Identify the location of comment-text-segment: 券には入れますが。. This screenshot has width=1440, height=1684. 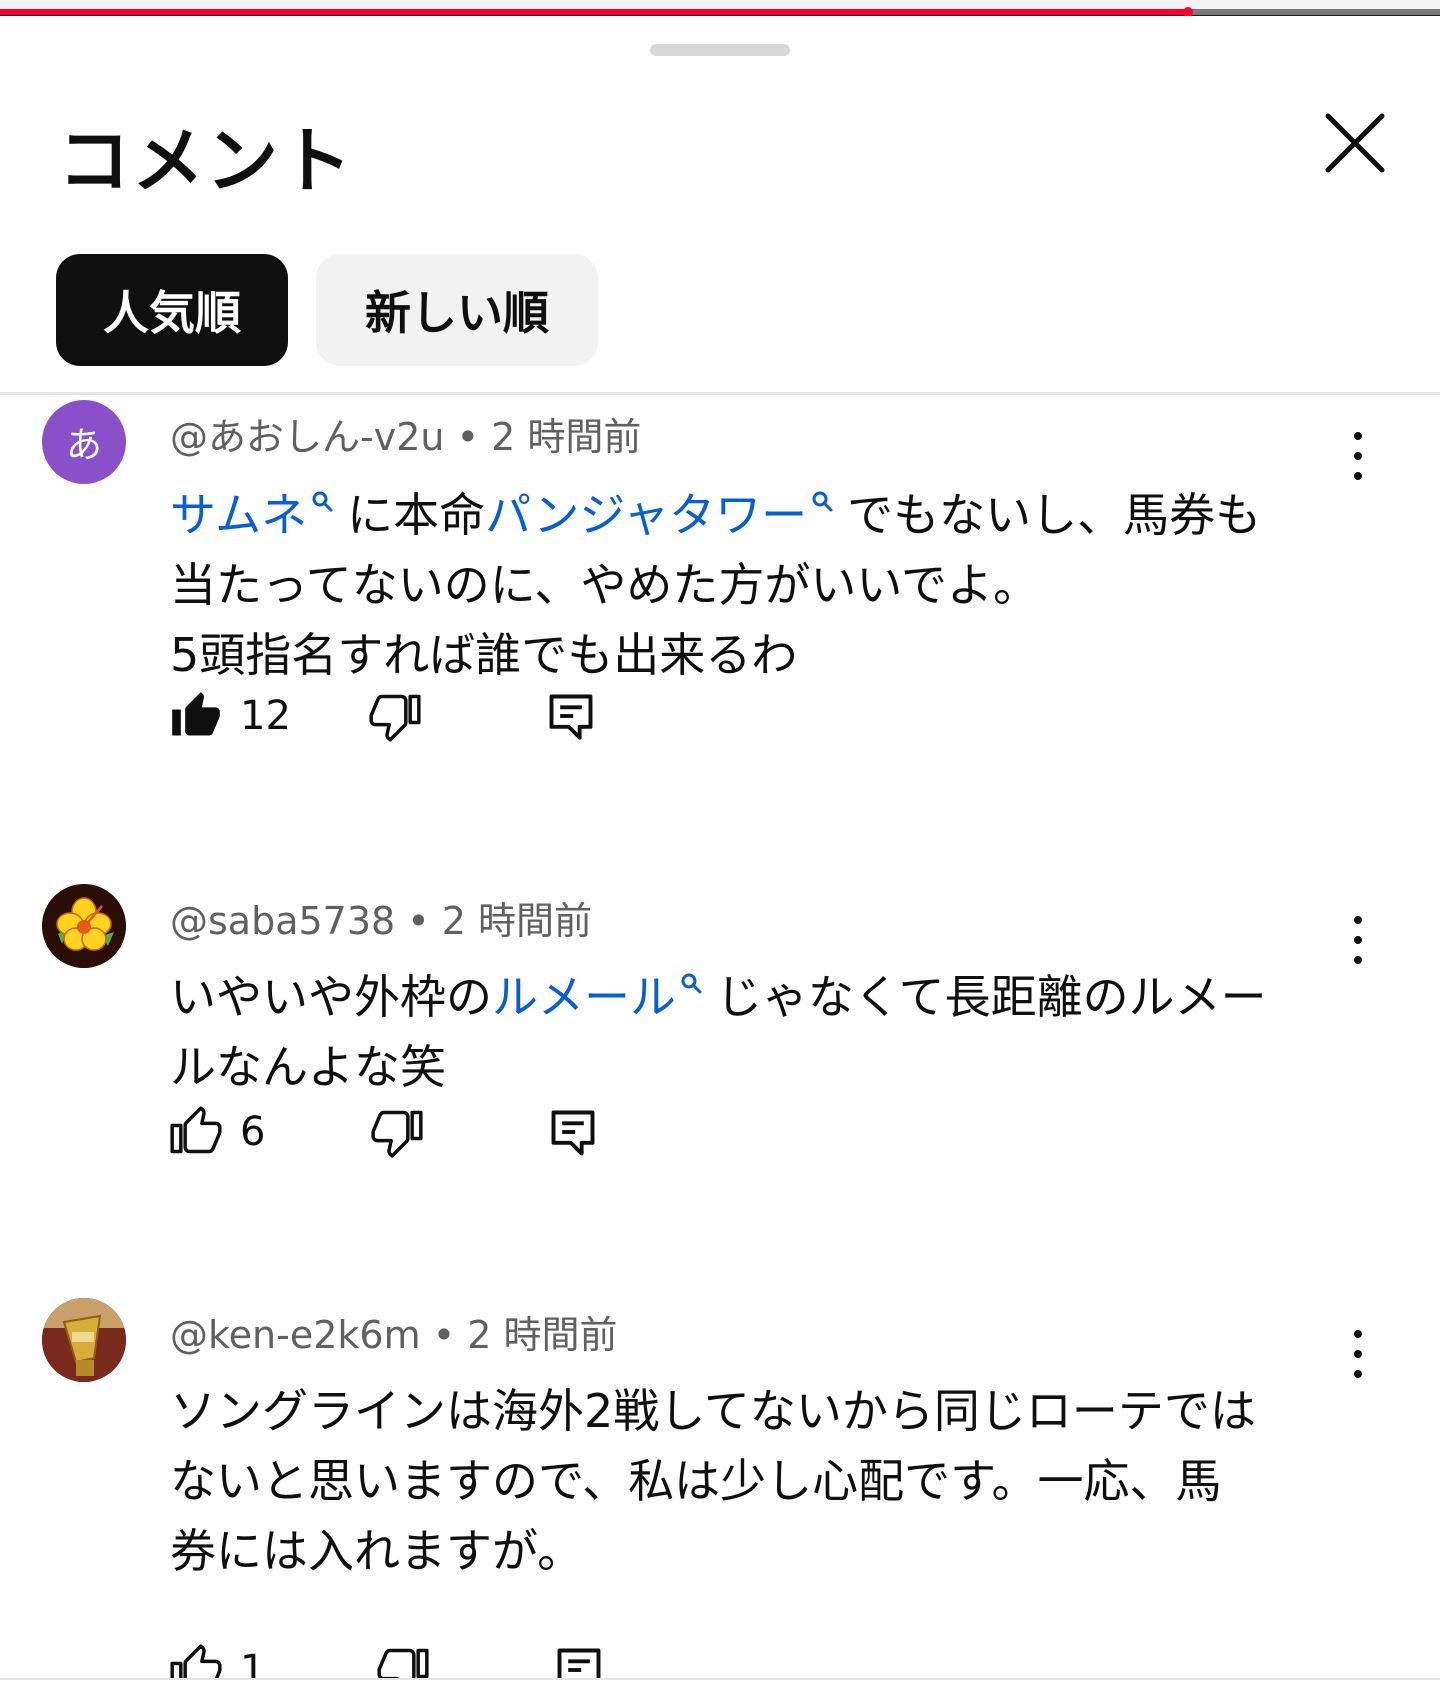
(377, 1551).